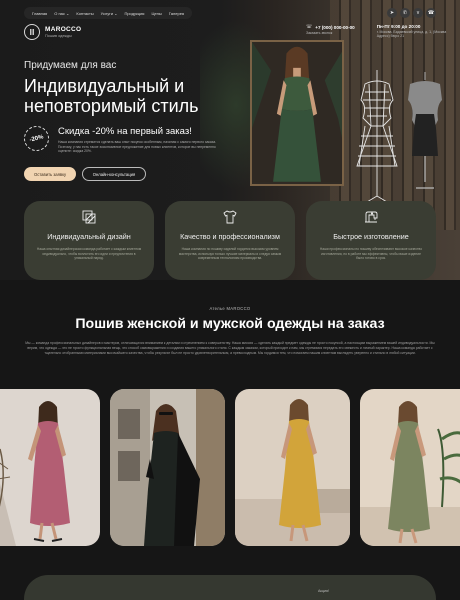  Describe the element at coordinates (61, 13) in the screenshot. I see `nav-link-about: О нас ⌄` at that location.